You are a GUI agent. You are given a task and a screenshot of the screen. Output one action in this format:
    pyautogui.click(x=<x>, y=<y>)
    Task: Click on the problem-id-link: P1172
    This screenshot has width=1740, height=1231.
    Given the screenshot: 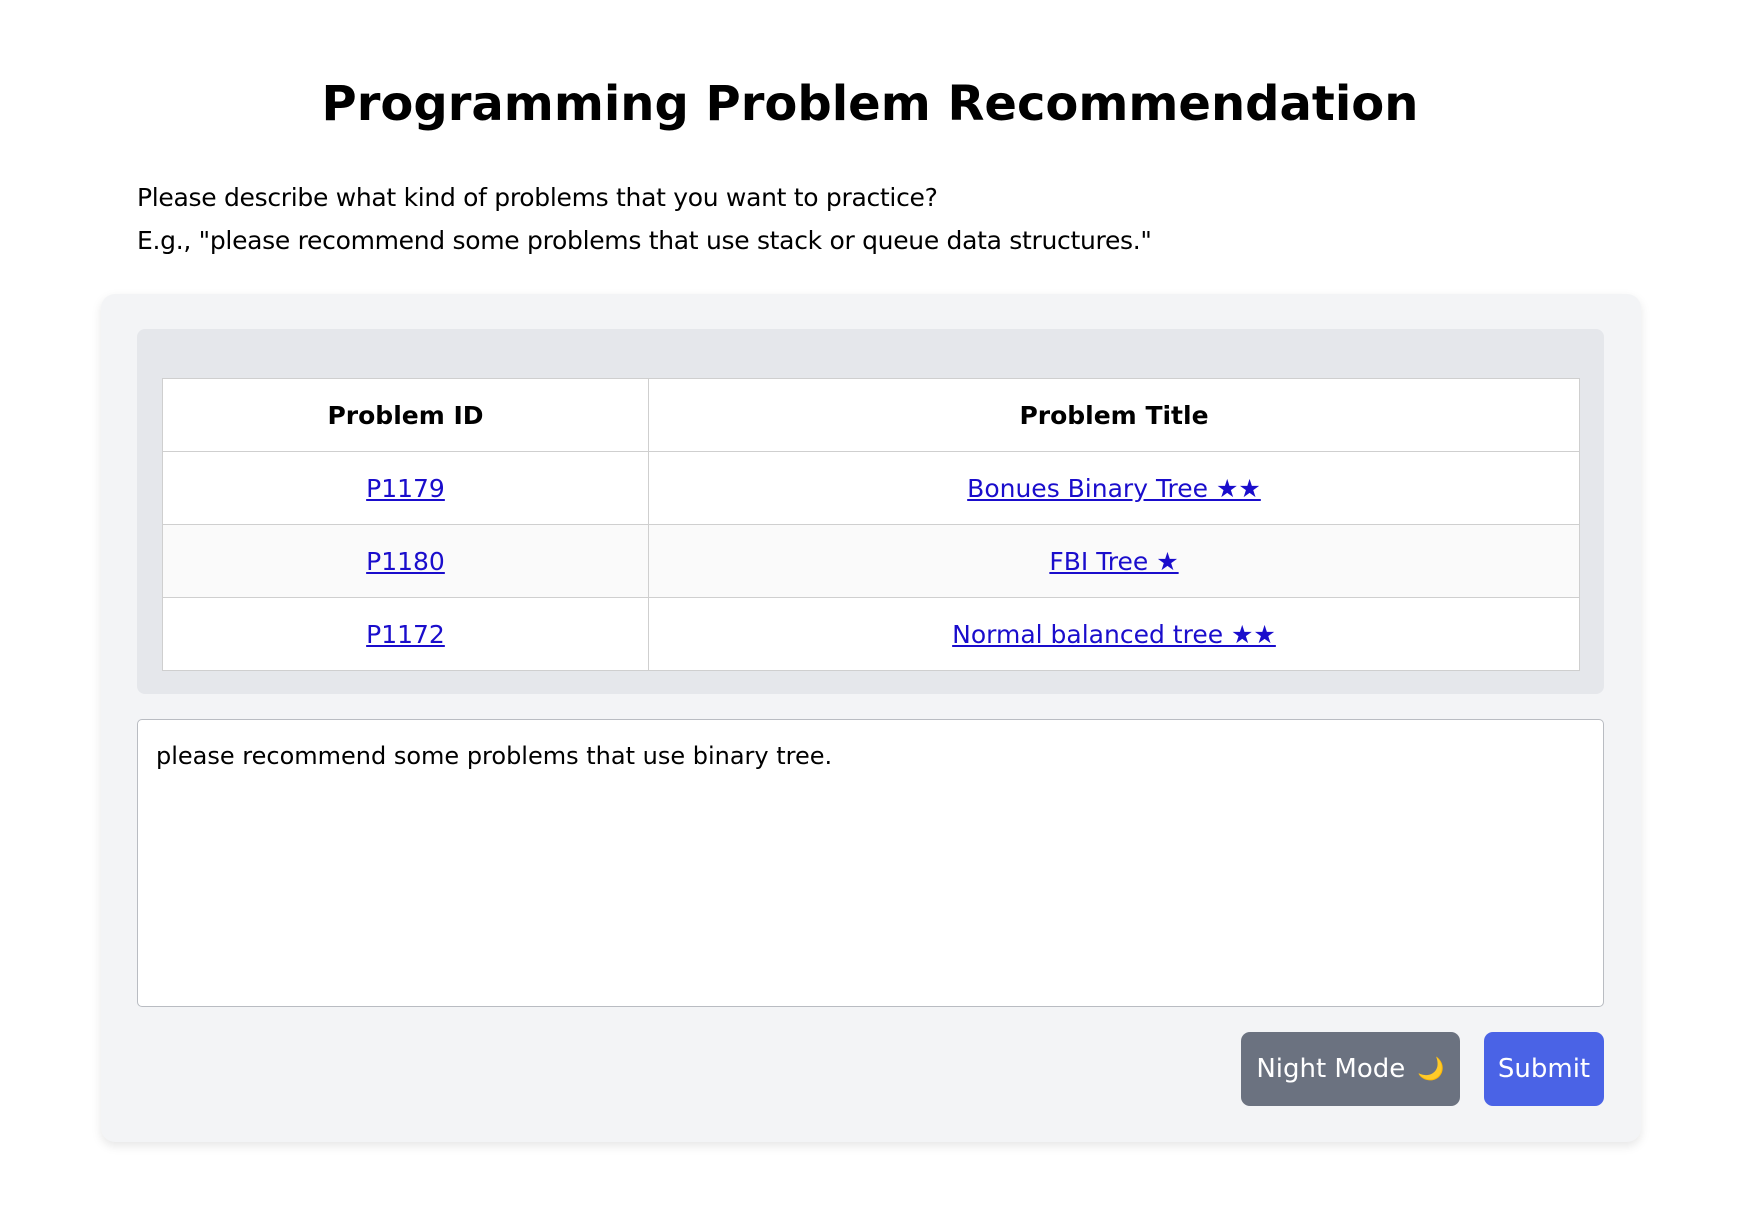 What is the action you would take?
    pyautogui.click(x=405, y=634)
    